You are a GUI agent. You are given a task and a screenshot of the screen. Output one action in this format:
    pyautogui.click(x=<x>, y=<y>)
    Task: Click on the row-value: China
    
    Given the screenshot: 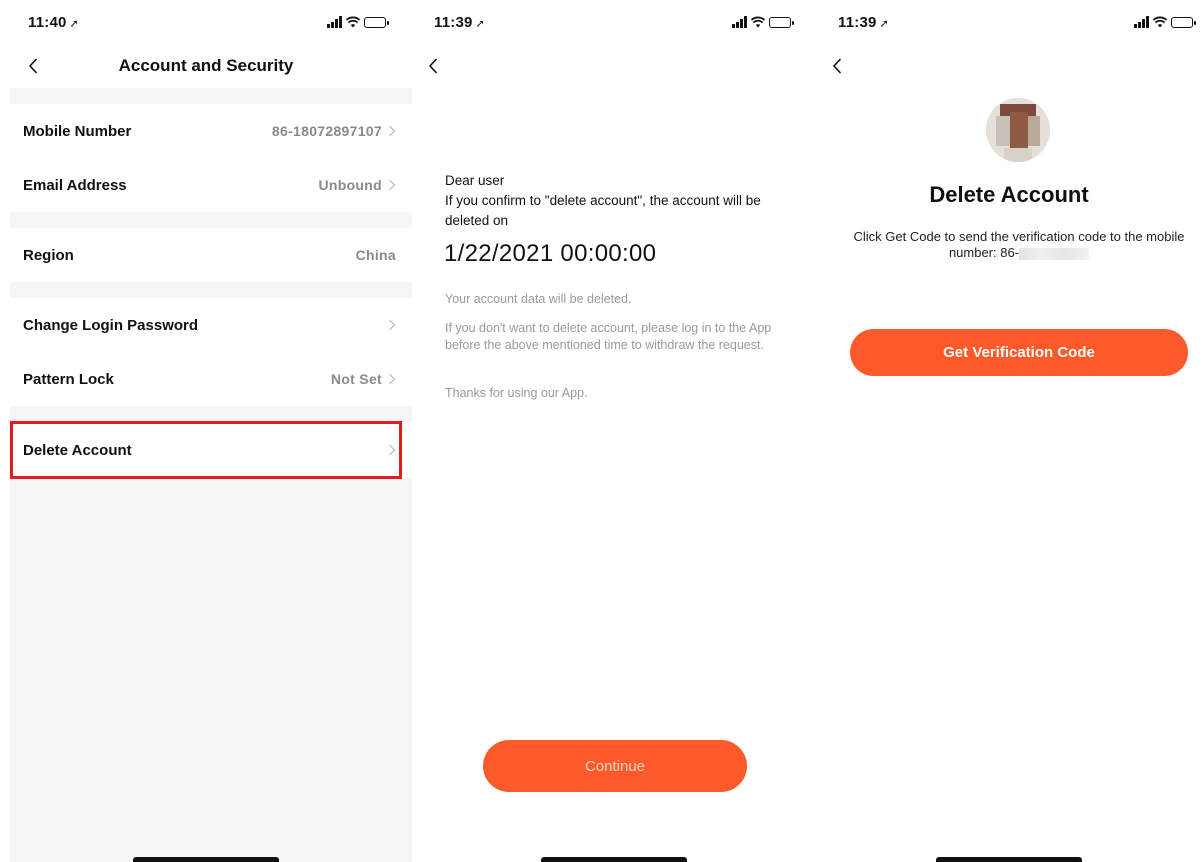 What is the action you would take?
    pyautogui.click(x=375, y=255)
    